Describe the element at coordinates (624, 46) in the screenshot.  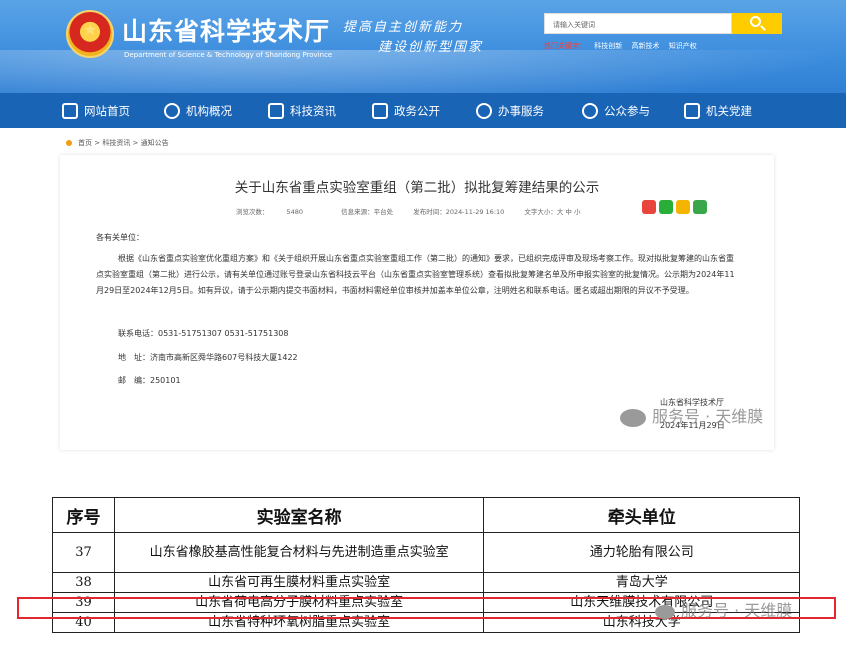
I see `hot-keywords: 热门关键字： 科技创新 高新技术 知识产权` at that location.